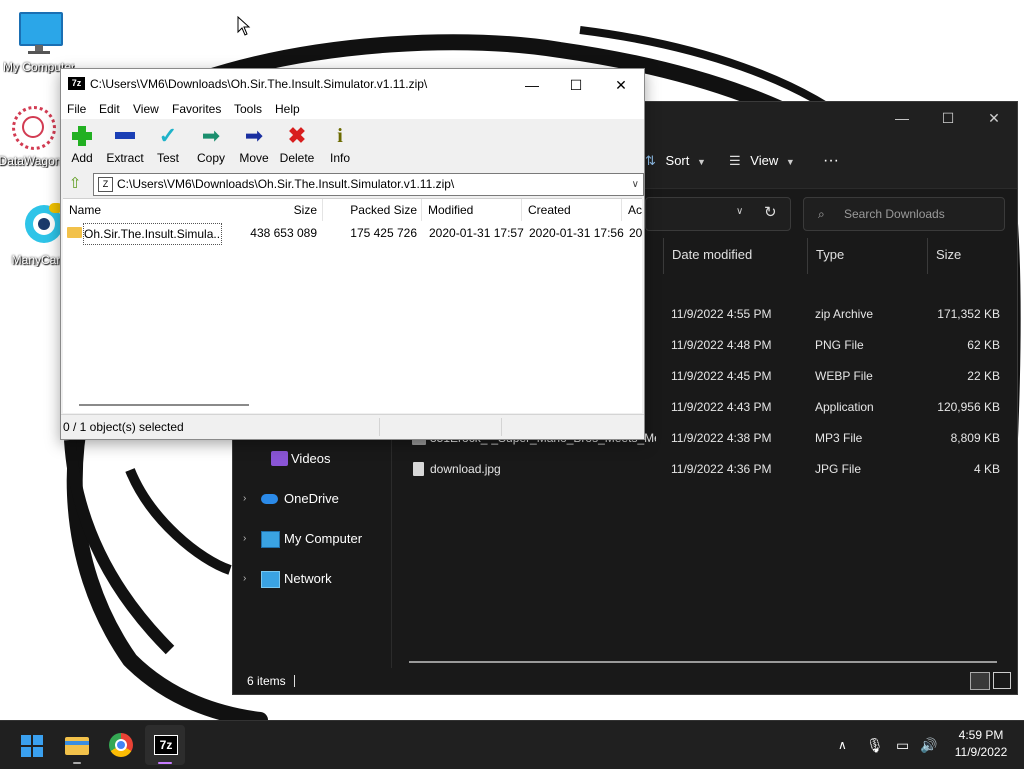 The height and width of the screenshot is (769, 1024). What do you see at coordinates (902, 118) in the screenshot?
I see `explorer-minimize-button: —` at bounding box center [902, 118].